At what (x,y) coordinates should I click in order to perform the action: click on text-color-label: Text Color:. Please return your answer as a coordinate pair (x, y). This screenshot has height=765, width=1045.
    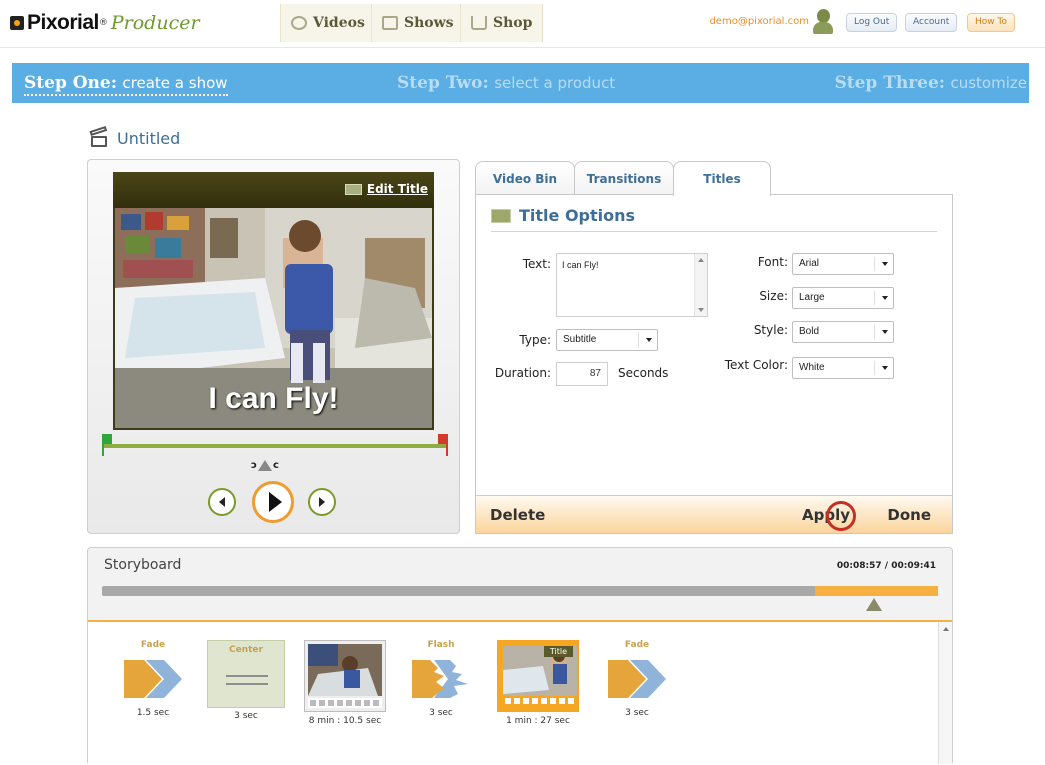
    Looking at the image, I should click on (756, 365).